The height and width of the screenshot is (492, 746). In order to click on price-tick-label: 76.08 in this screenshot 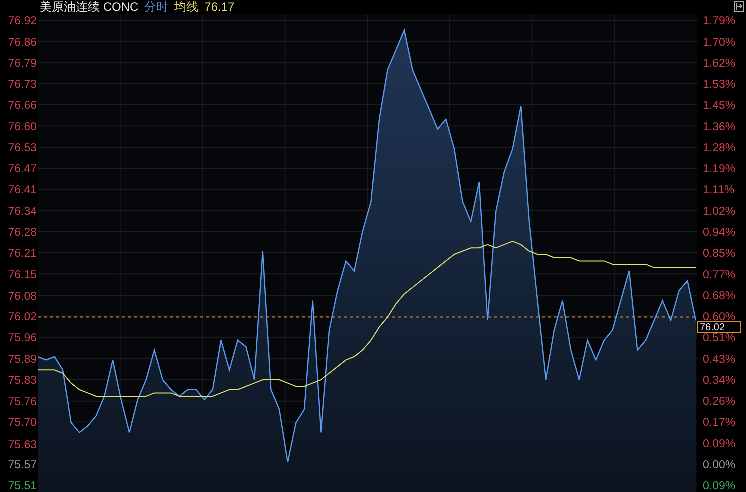, I will do `click(22, 297)`.